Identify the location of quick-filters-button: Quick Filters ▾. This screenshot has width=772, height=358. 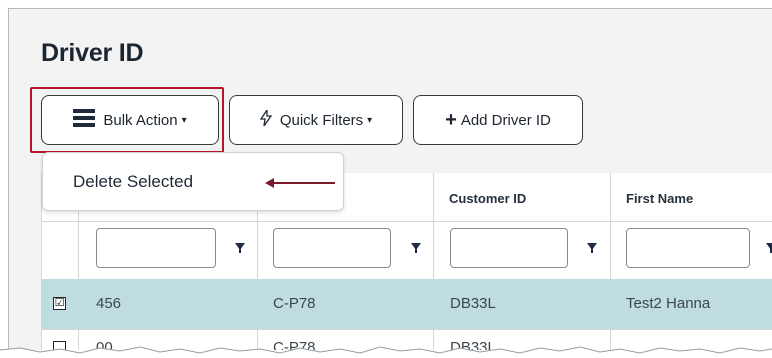
(316, 120).